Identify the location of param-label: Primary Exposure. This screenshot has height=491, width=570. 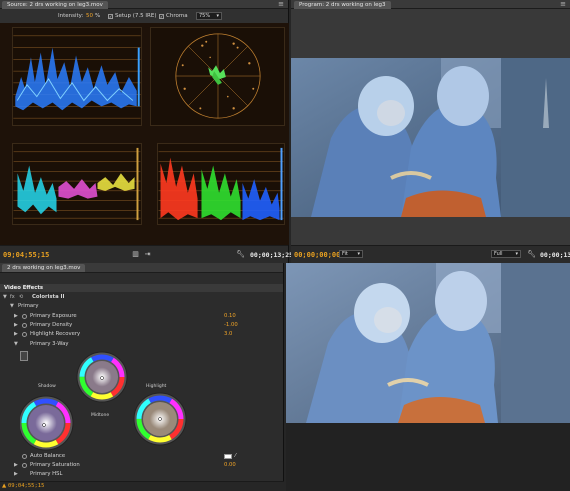
(53, 316).